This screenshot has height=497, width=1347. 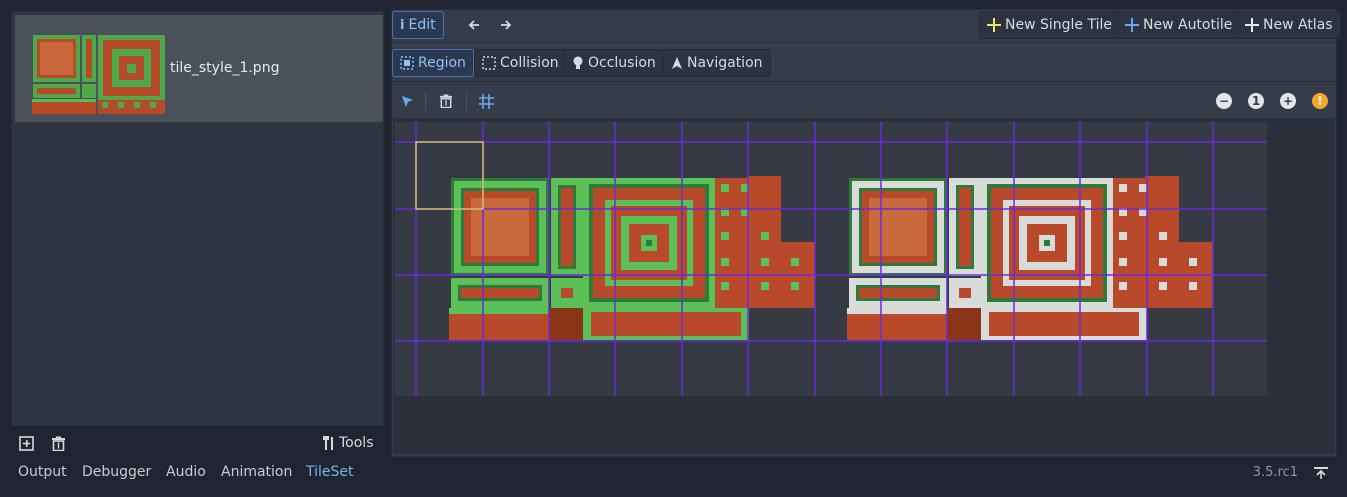 What do you see at coordinates (1298, 25) in the screenshot?
I see `new-atlas-label: New Atlas` at bounding box center [1298, 25].